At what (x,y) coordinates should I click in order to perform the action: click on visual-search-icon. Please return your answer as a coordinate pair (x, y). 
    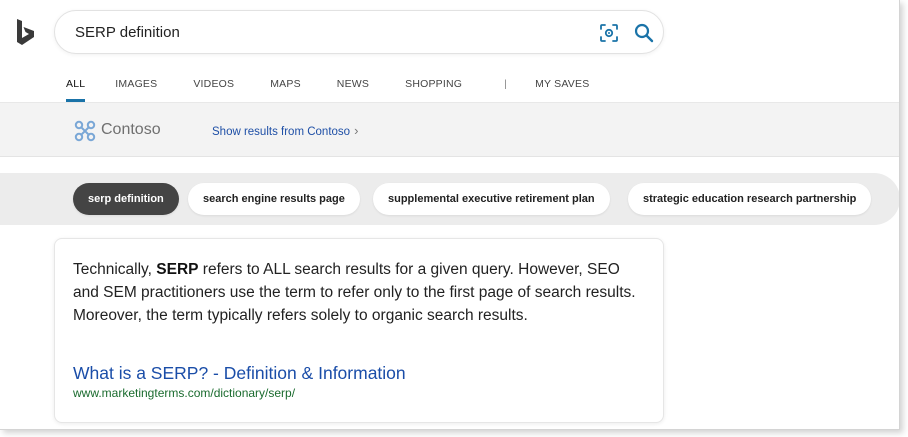
    Looking at the image, I should click on (609, 33).